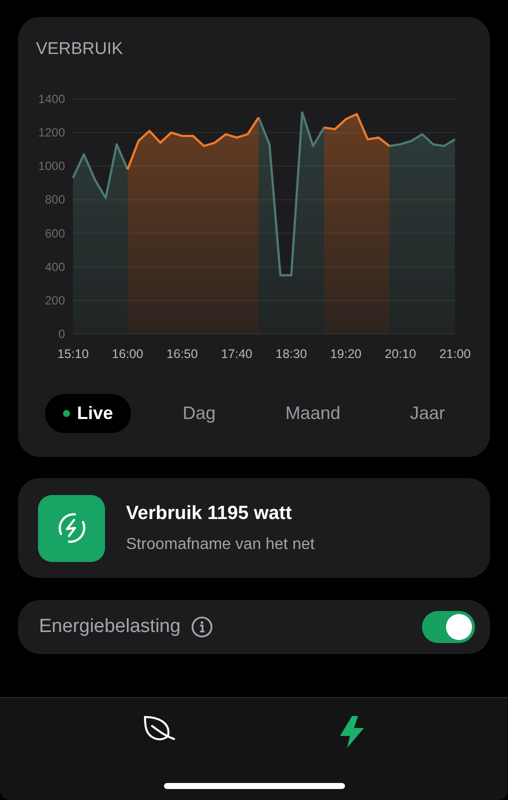  I want to click on x-tick-label: 16:50, so click(182, 354).